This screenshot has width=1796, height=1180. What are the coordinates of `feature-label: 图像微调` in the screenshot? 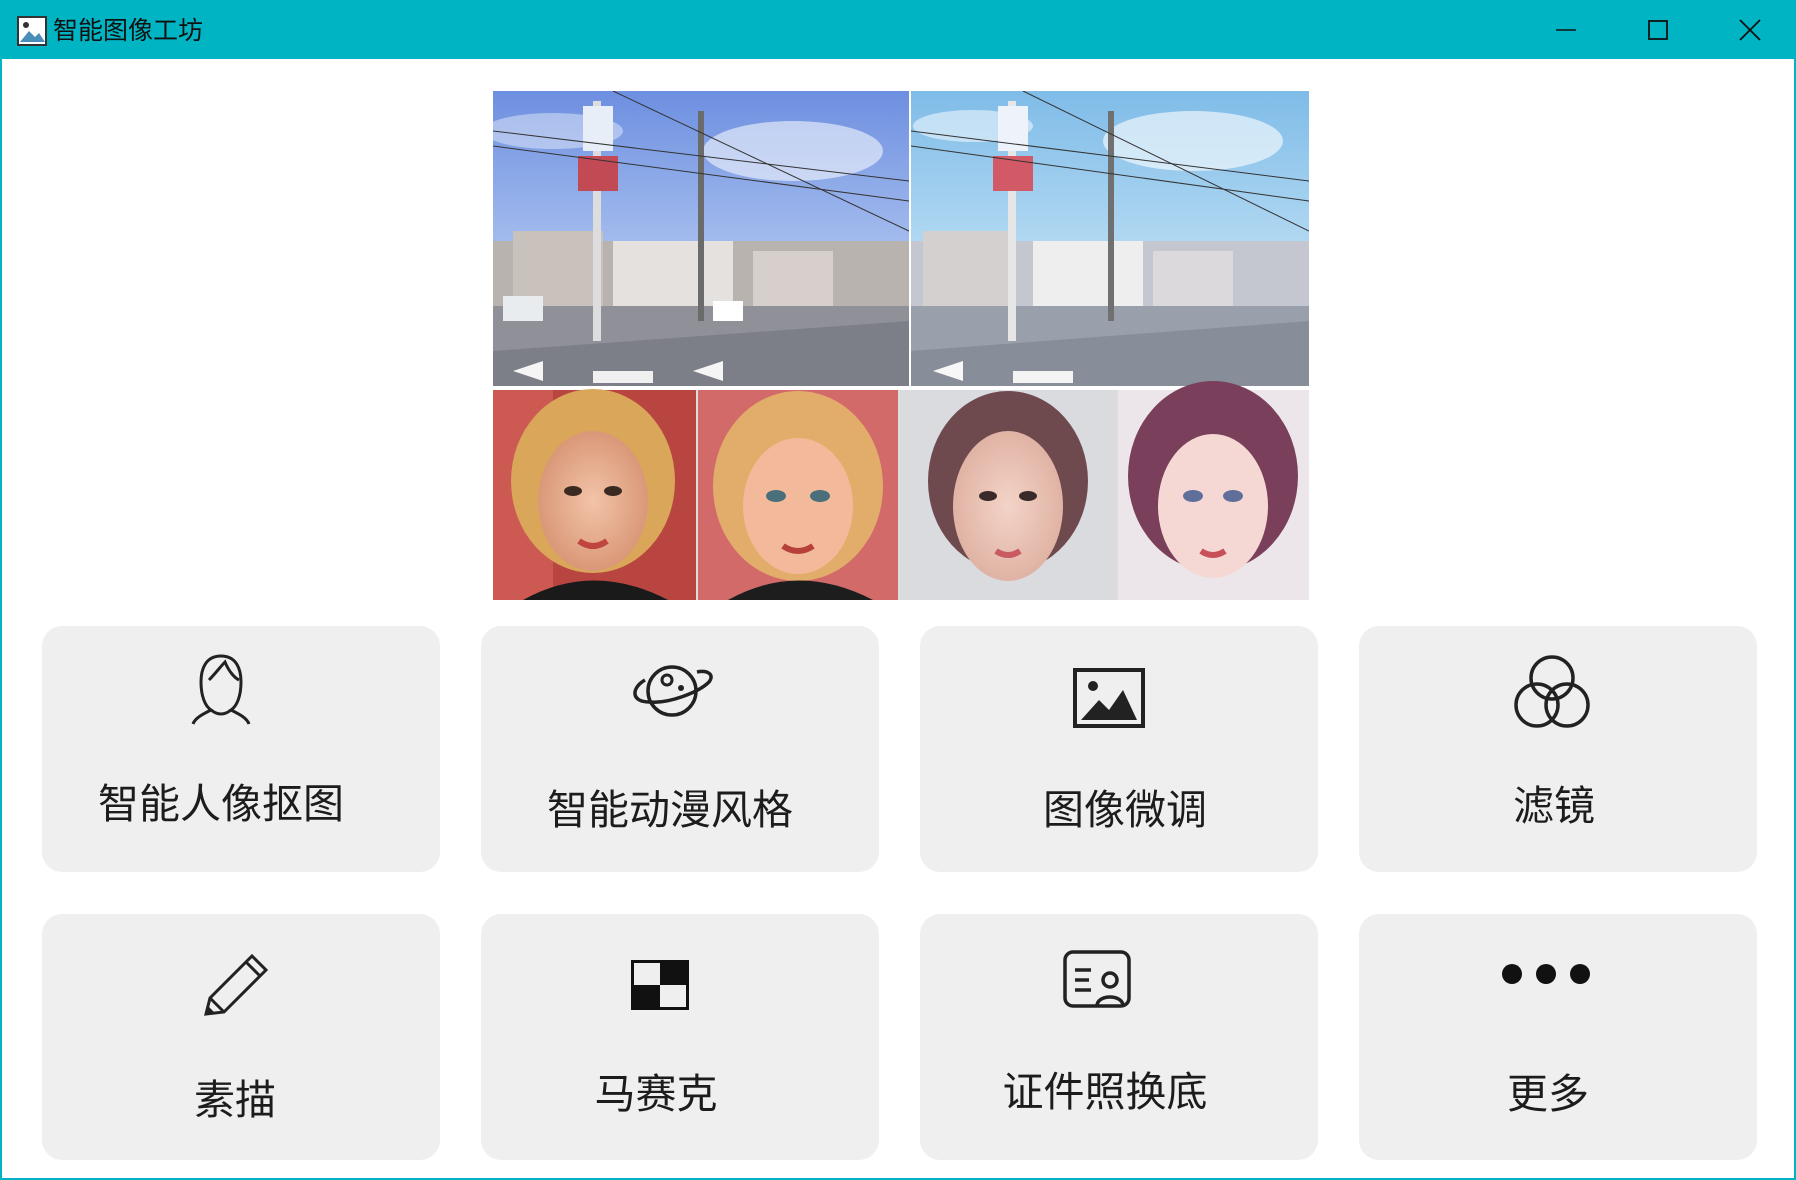 It's located at (1125, 810).